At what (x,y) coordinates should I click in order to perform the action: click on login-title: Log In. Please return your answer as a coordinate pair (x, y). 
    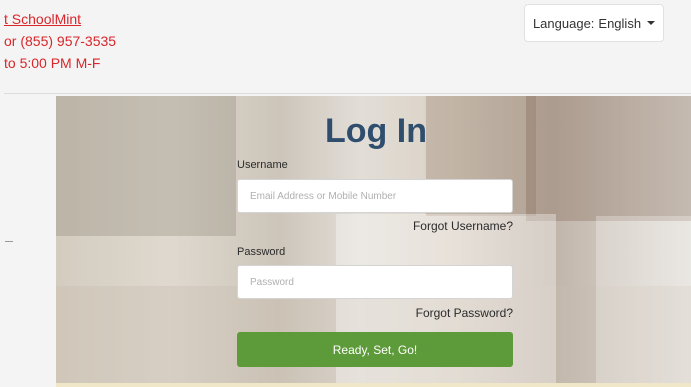
    Looking at the image, I should click on (376, 131).